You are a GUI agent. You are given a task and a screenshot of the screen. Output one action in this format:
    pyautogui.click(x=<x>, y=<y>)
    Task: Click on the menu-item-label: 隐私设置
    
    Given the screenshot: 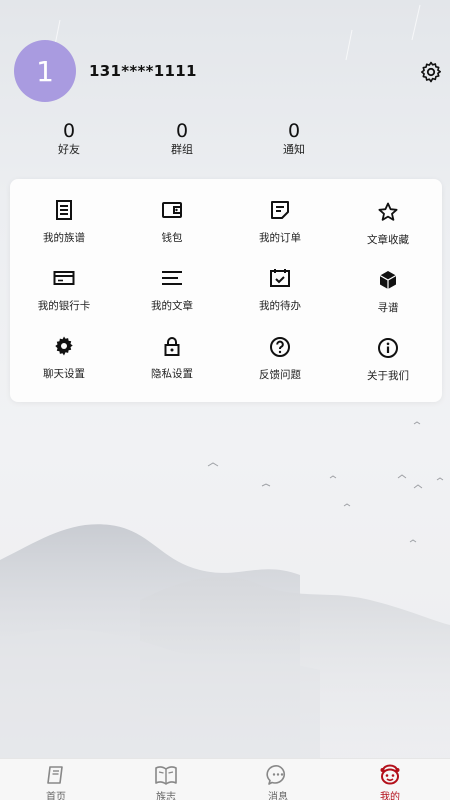 What is the action you would take?
    pyautogui.click(x=172, y=374)
    